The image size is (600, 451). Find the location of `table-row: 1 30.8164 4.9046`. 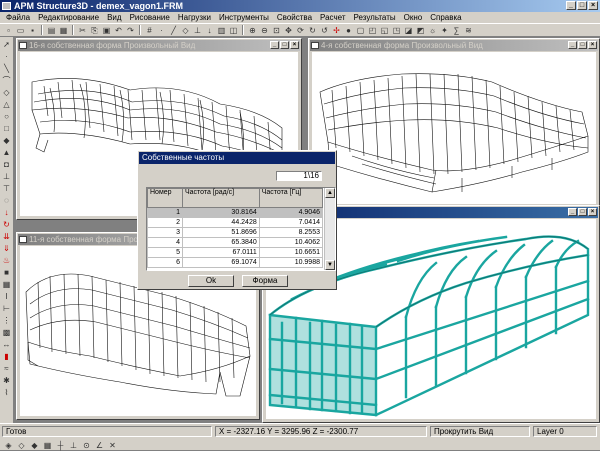

table-row: 1 30.8164 4.9046 is located at coordinates (235, 212).